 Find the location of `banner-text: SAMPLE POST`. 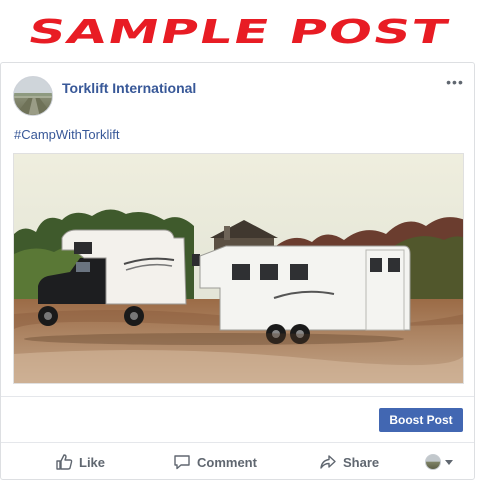

banner-text: SAMPLE POST is located at coordinates (238, 31).